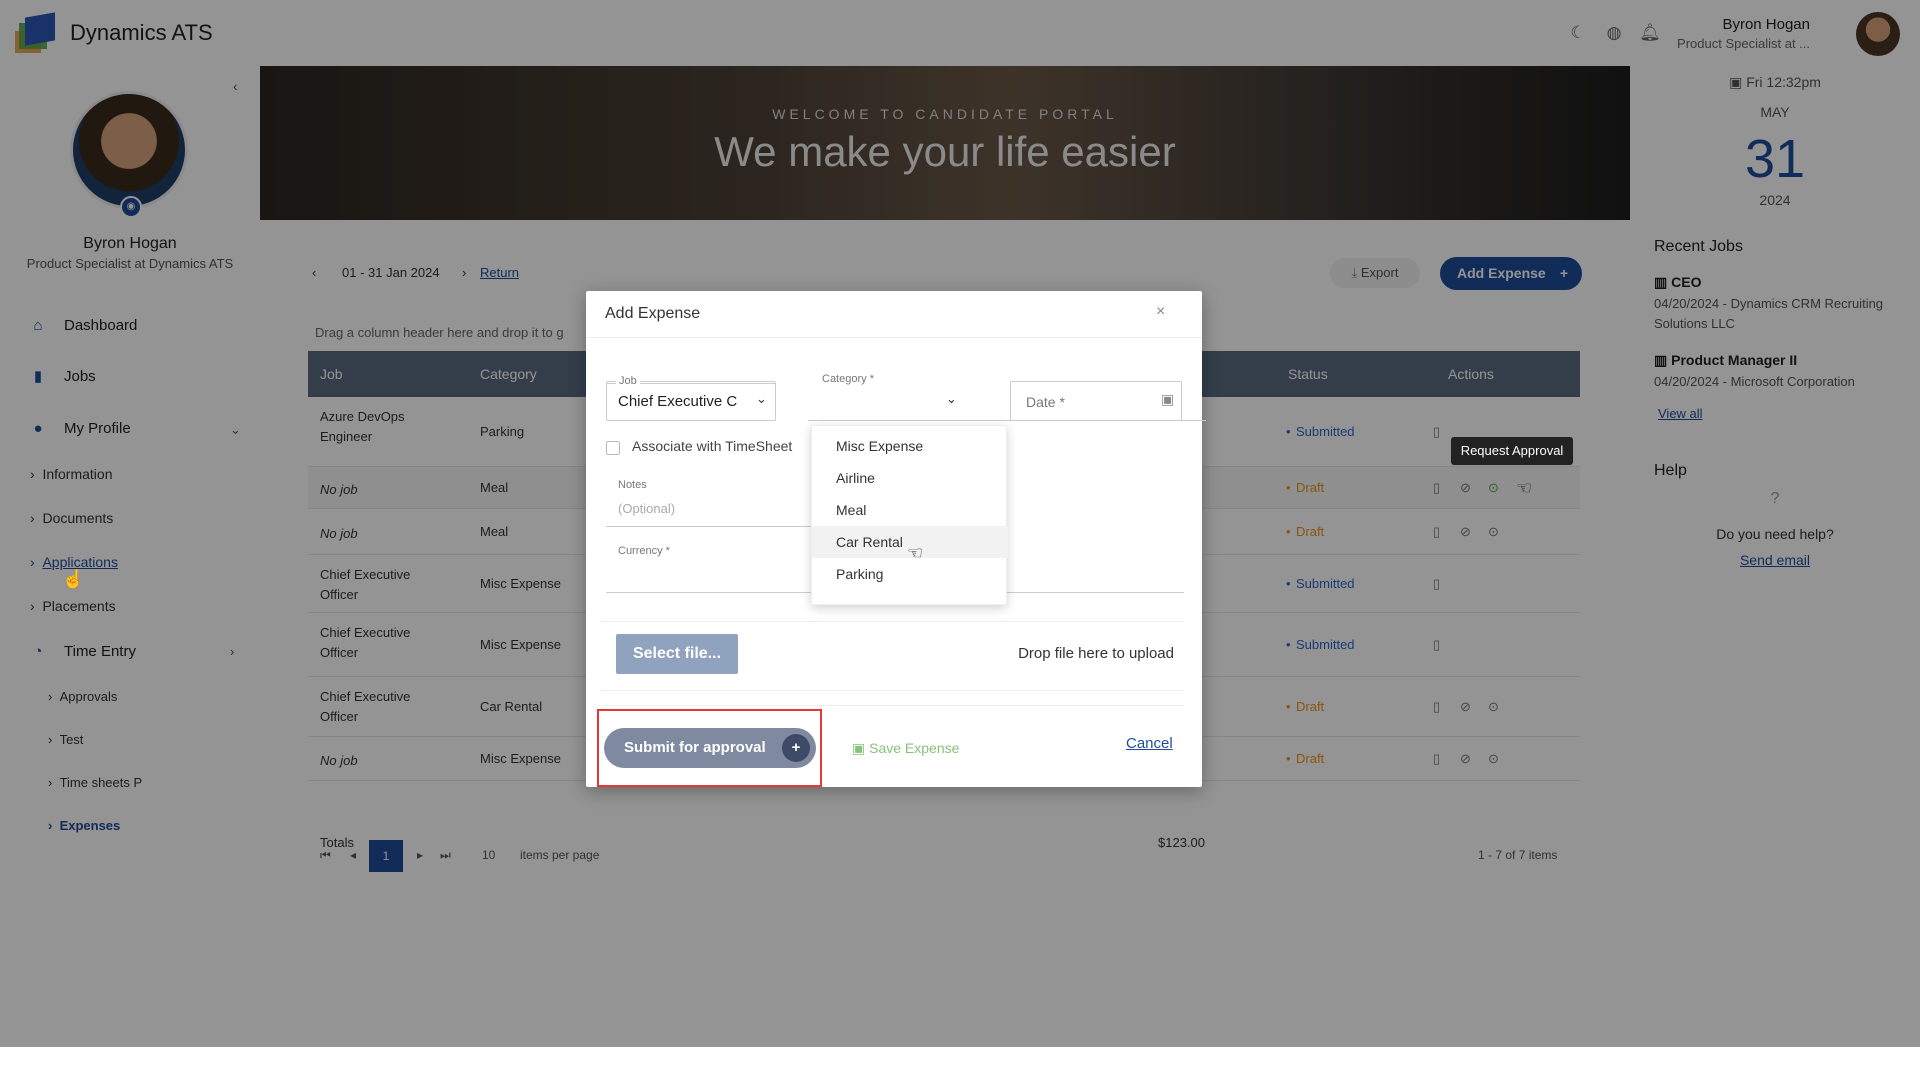 The width and height of the screenshot is (1920, 1080). I want to click on save-label: Save Expense, so click(914, 748).